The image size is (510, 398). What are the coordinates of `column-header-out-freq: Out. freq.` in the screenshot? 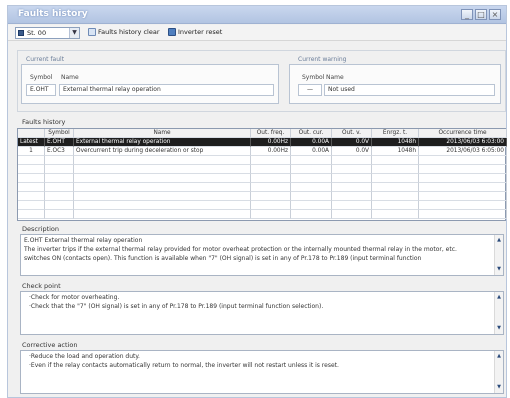 It's located at (271, 133).